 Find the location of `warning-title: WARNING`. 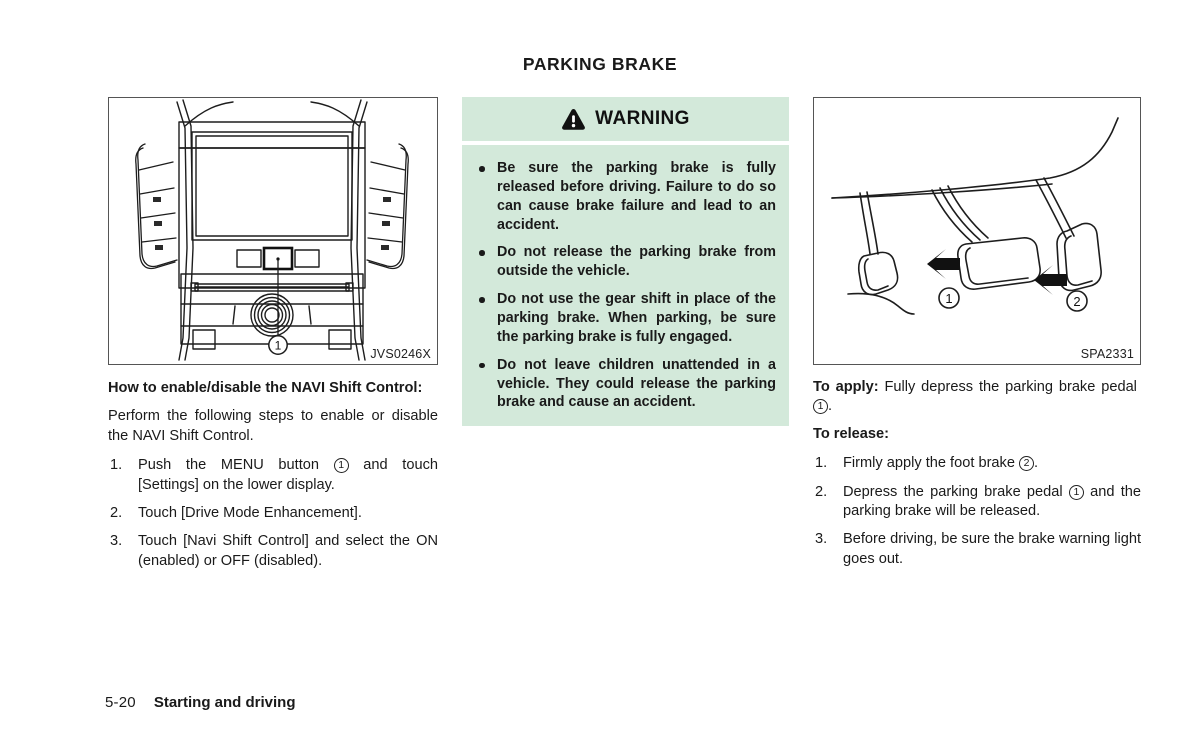

warning-title: WARNING is located at coordinates (642, 118).